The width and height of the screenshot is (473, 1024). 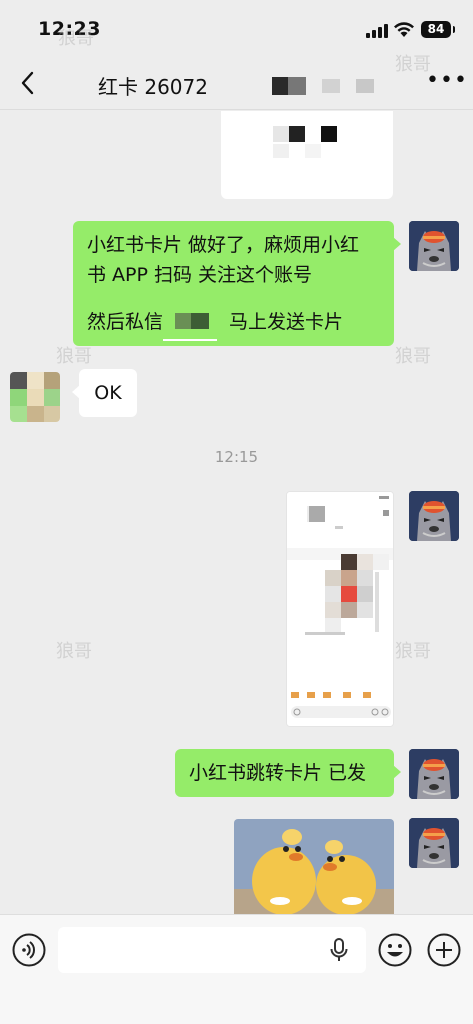 I want to click on more-dots-icon: •••, so click(x=447, y=80).